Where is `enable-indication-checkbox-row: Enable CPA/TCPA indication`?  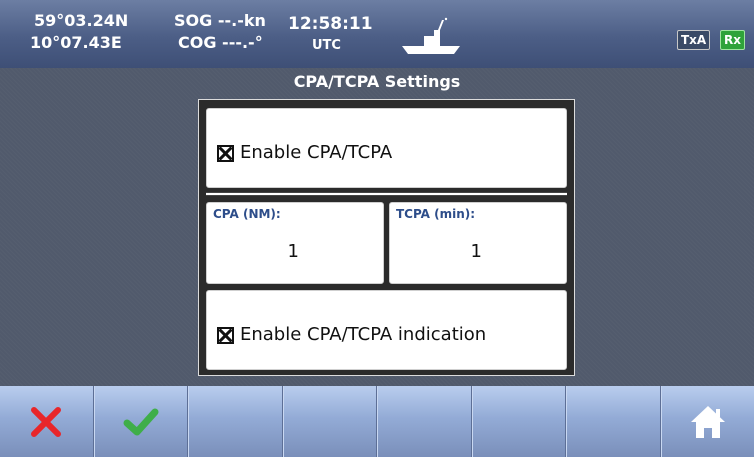 enable-indication-checkbox-row: Enable CPA/TCPA indication is located at coordinates (351, 335).